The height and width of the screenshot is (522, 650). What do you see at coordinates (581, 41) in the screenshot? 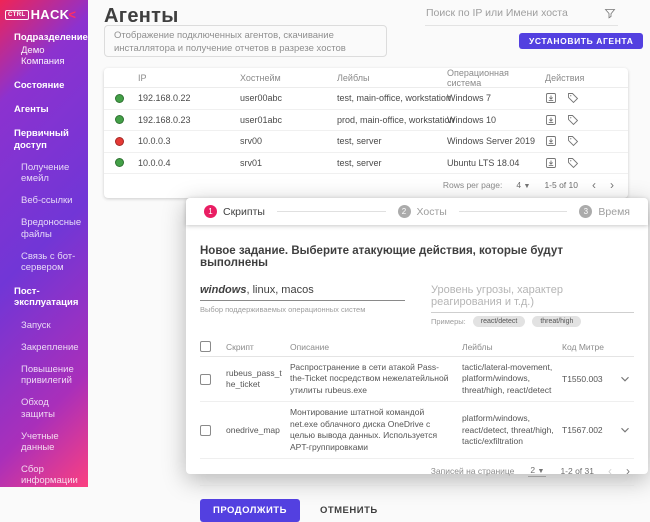
I see `install-agent-button: УСТАНОВИТЬ АГЕНТА` at bounding box center [581, 41].